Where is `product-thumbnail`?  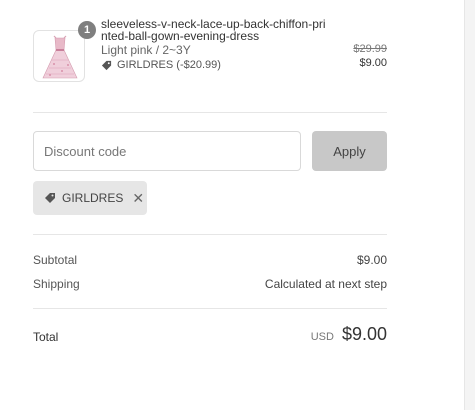
product-thumbnail is located at coordinates (59, 56).